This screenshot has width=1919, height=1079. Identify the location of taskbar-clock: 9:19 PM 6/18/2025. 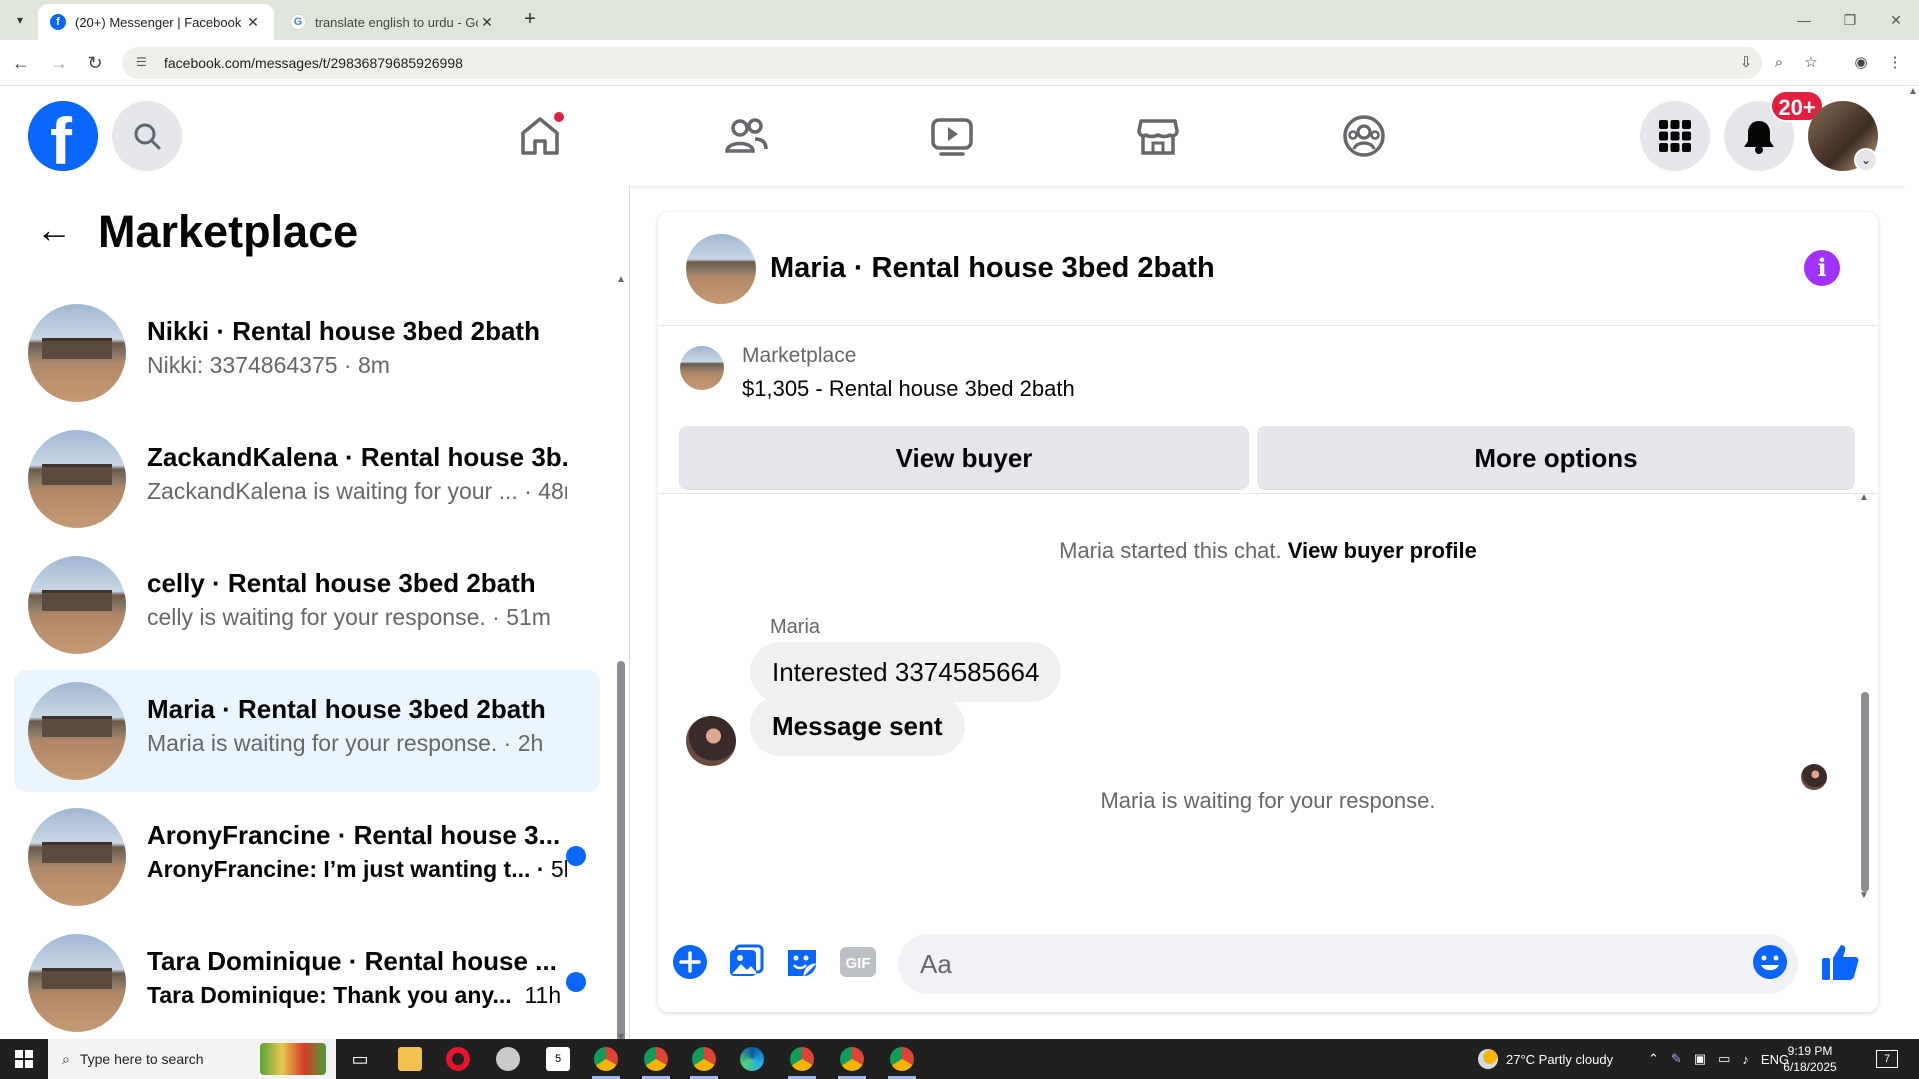
(1810, 1059).